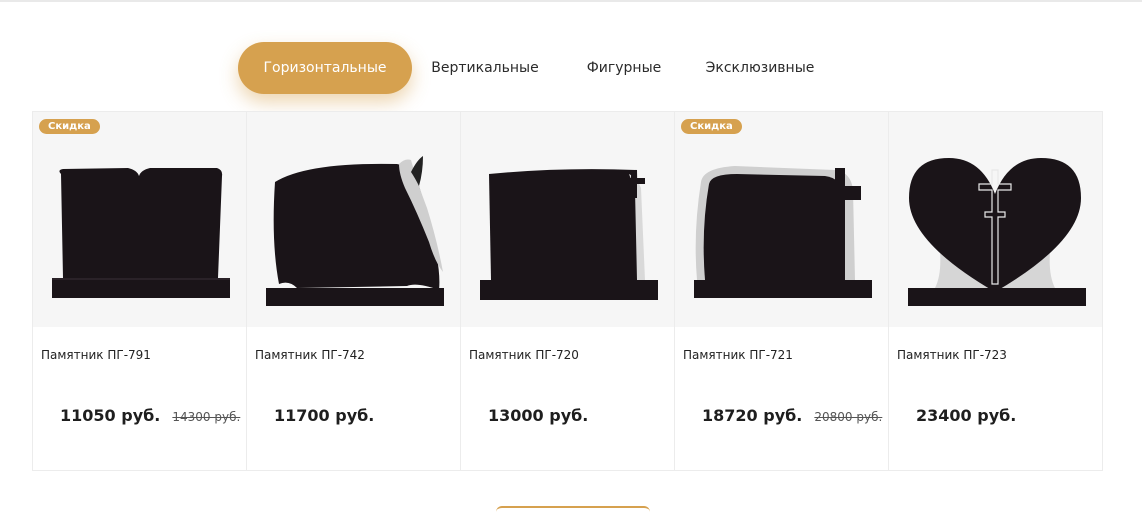 Image resolution: width=1142 pixels, height=518 pixels. Describe the element at coordinates (110, 415) in the screenshot. I see `product-price: 11050 руб.` at that location.